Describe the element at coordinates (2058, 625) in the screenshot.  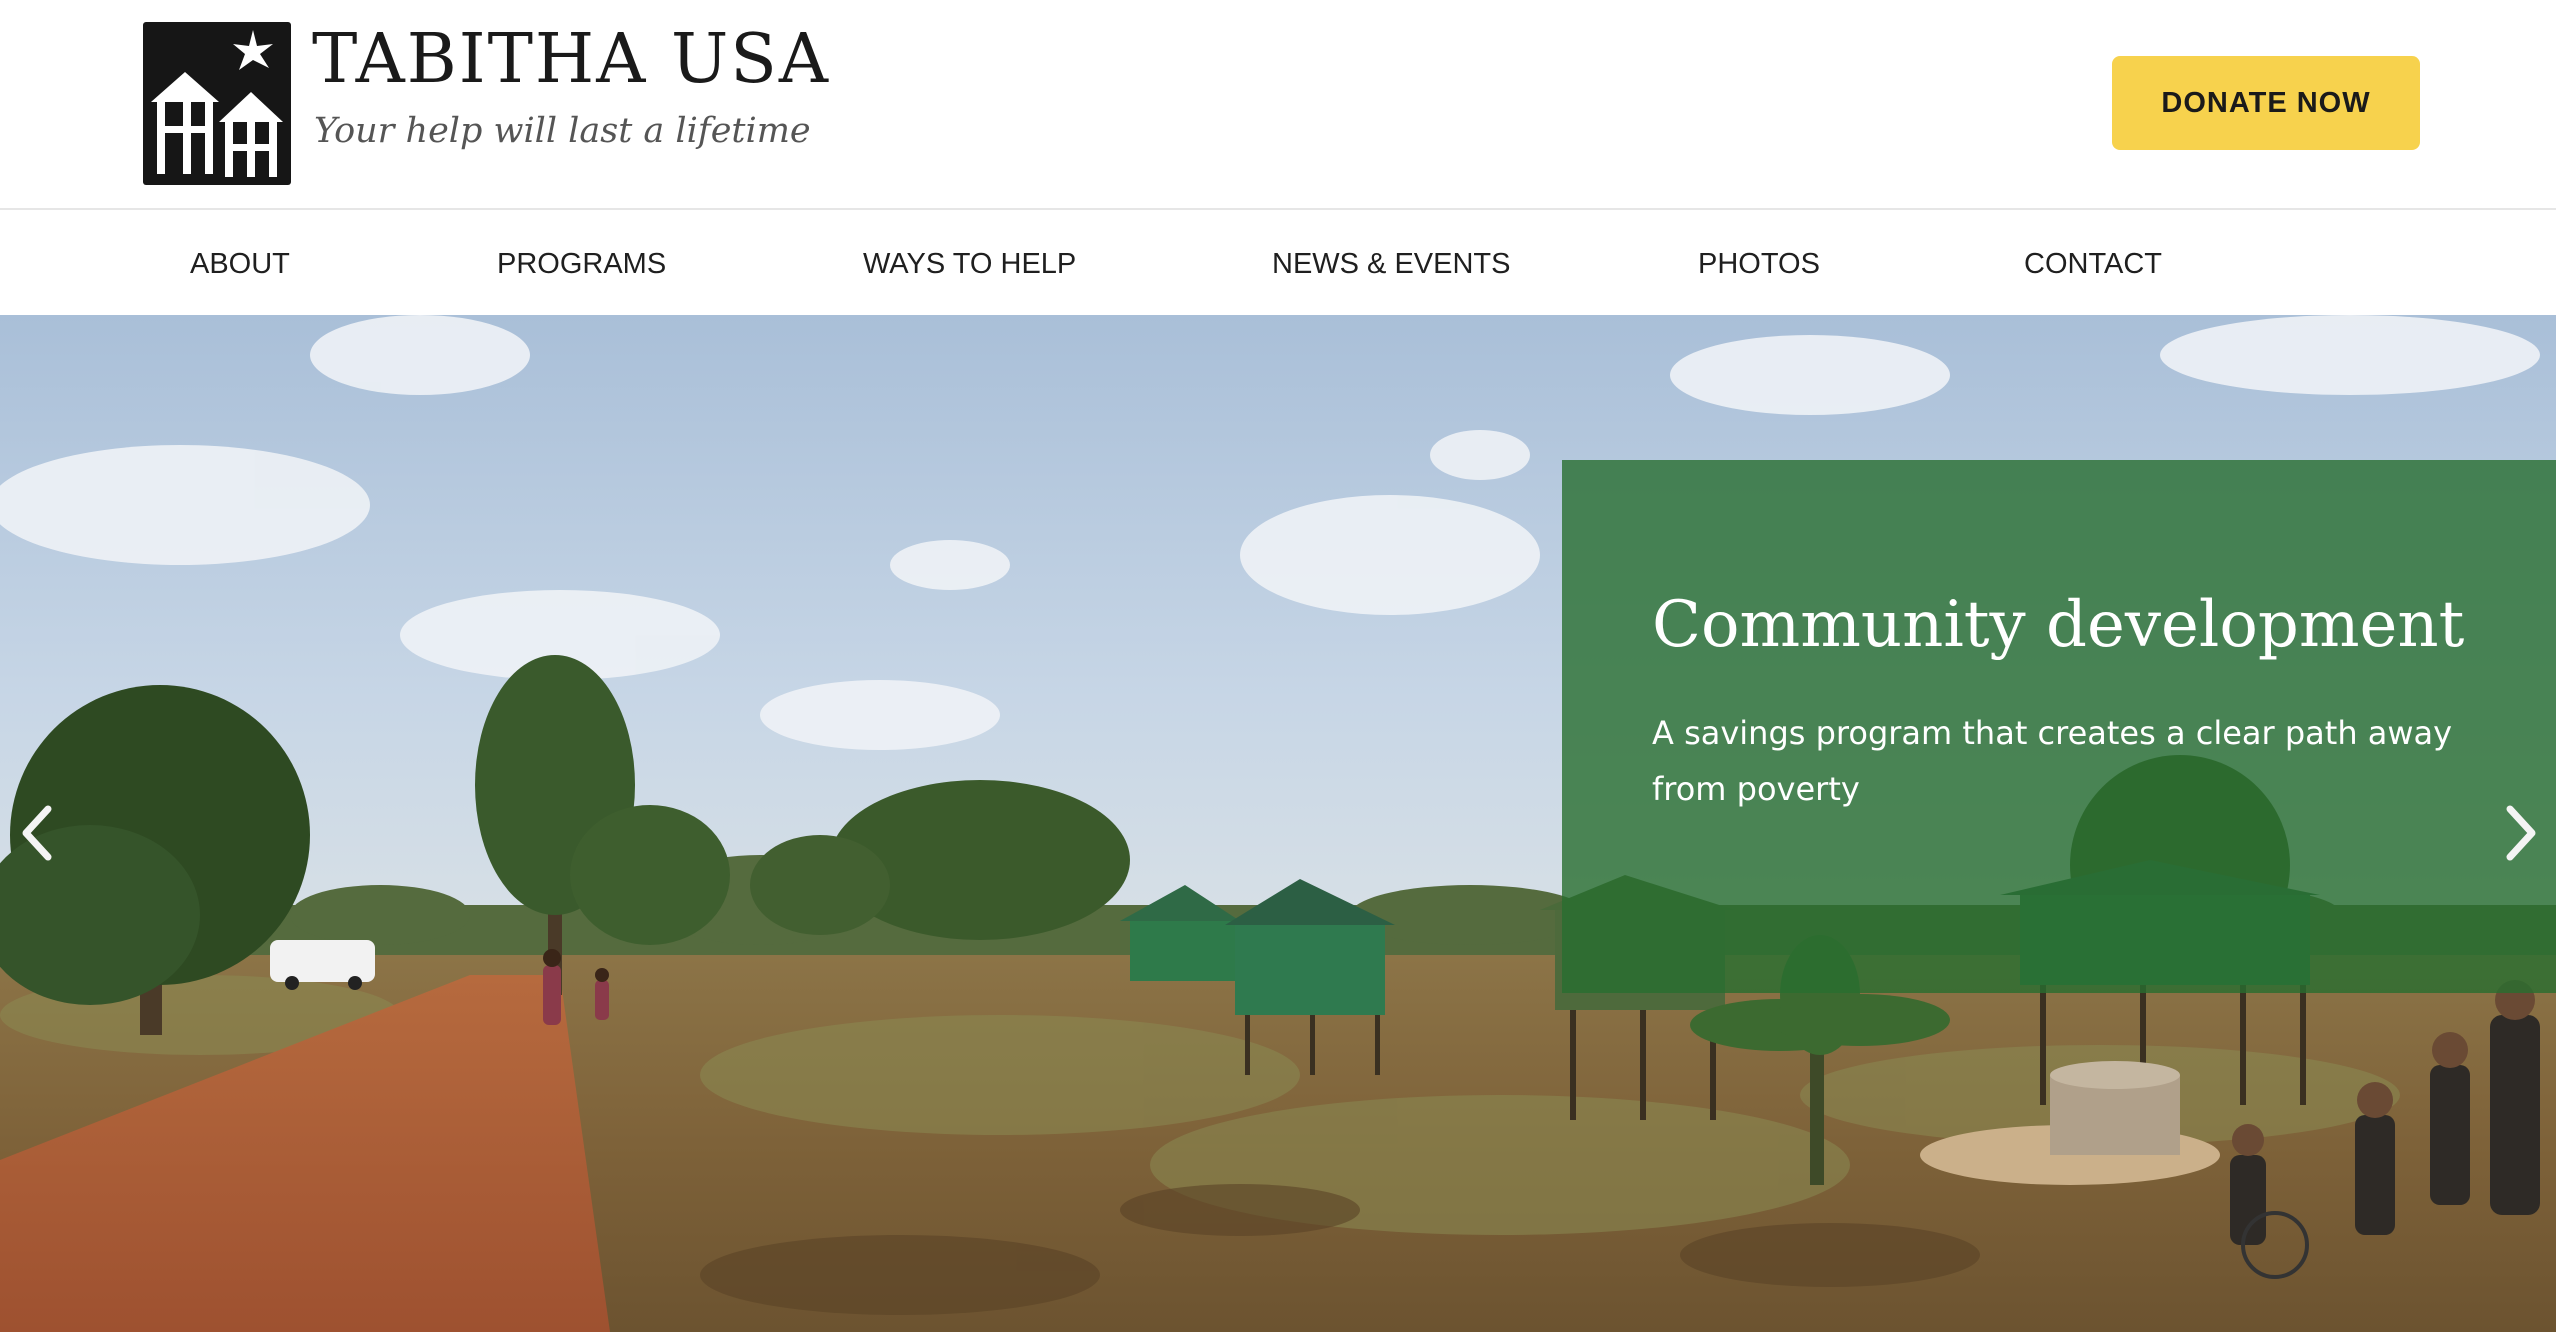
I see `slide-title: Community development` at that location.